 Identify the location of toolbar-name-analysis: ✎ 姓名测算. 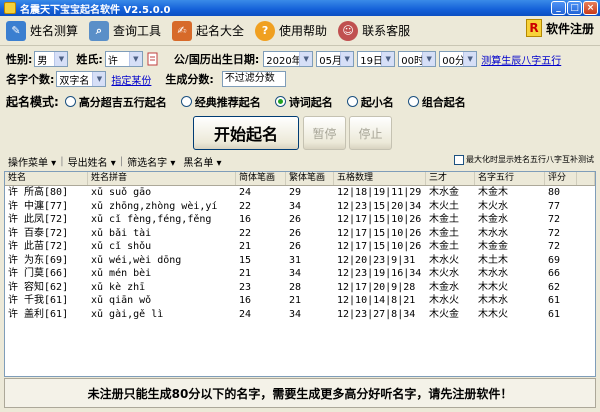
(43, 31).